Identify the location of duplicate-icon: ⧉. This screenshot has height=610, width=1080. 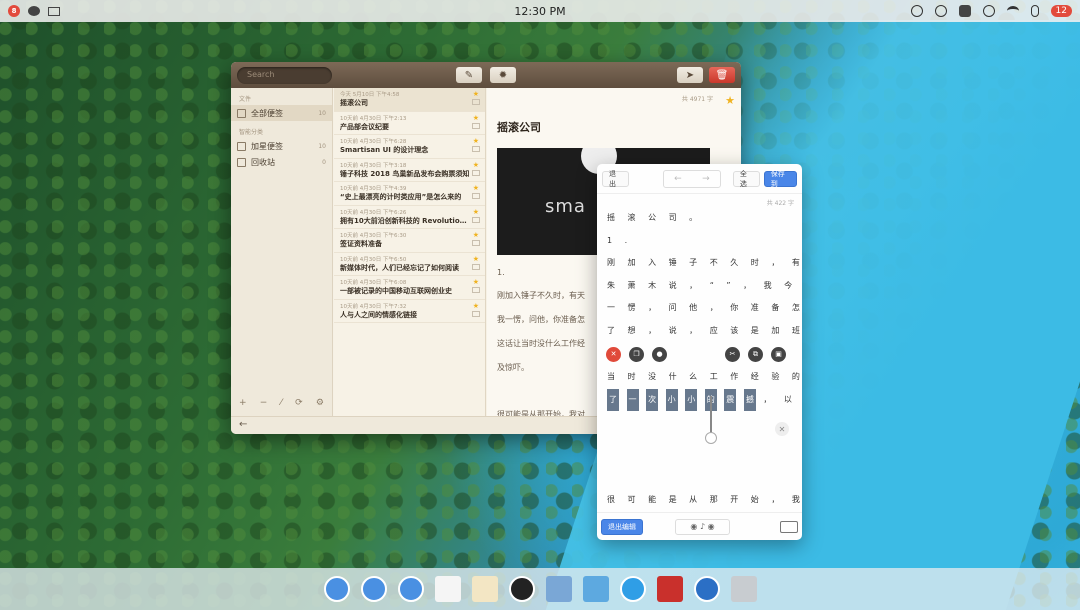
(755, 354).